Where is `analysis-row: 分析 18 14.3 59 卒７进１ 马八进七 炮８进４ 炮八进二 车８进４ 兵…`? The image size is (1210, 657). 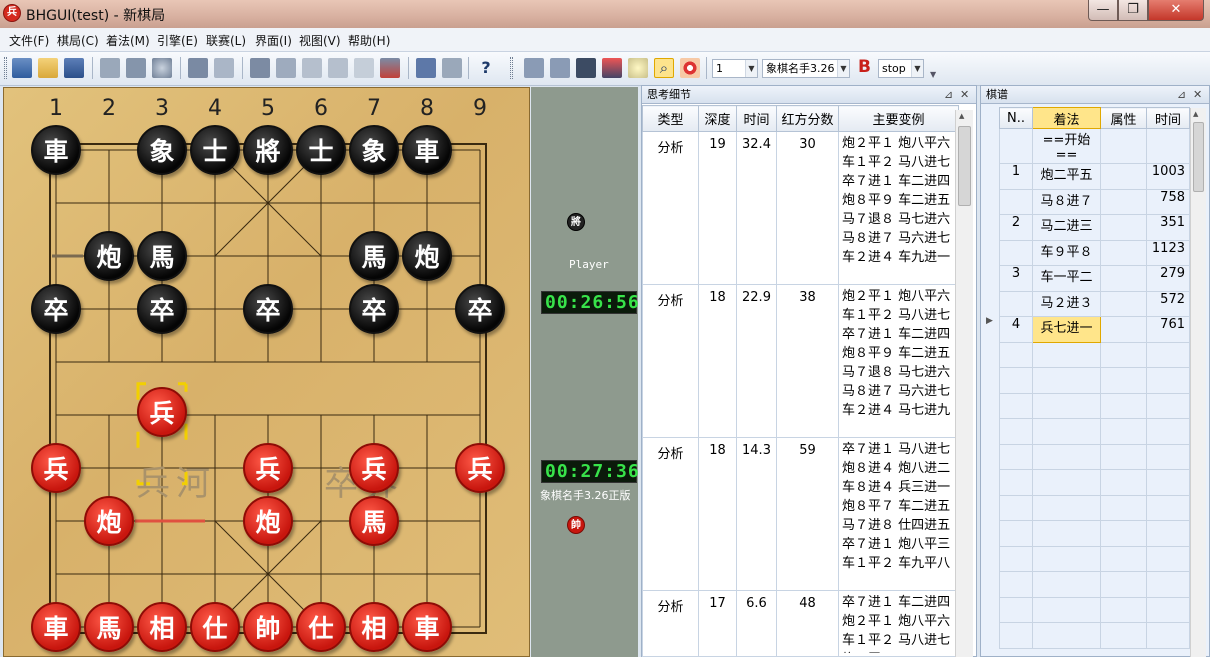
analysis-row: 分析 18 14.3 59 卒７进１ 马八进七 炮８进４ 炮八进二 车８进４ 兵… is located at coordinates (800, 513).